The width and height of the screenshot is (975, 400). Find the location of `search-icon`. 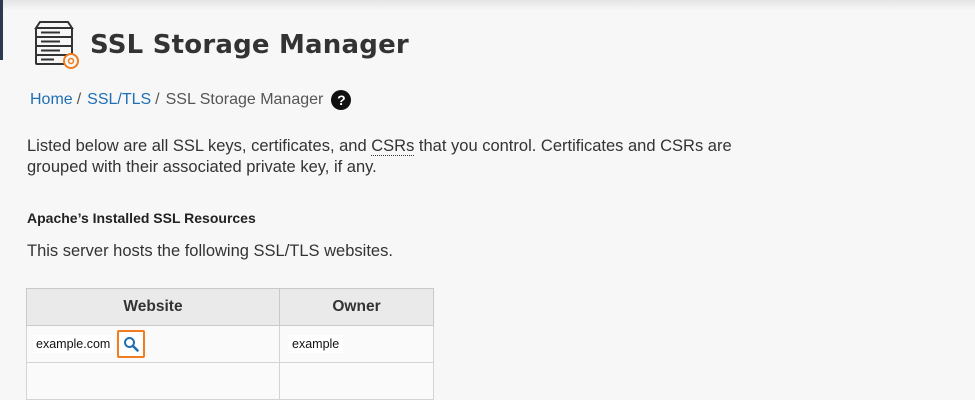

search-icon is located at coordinates (131, 344).